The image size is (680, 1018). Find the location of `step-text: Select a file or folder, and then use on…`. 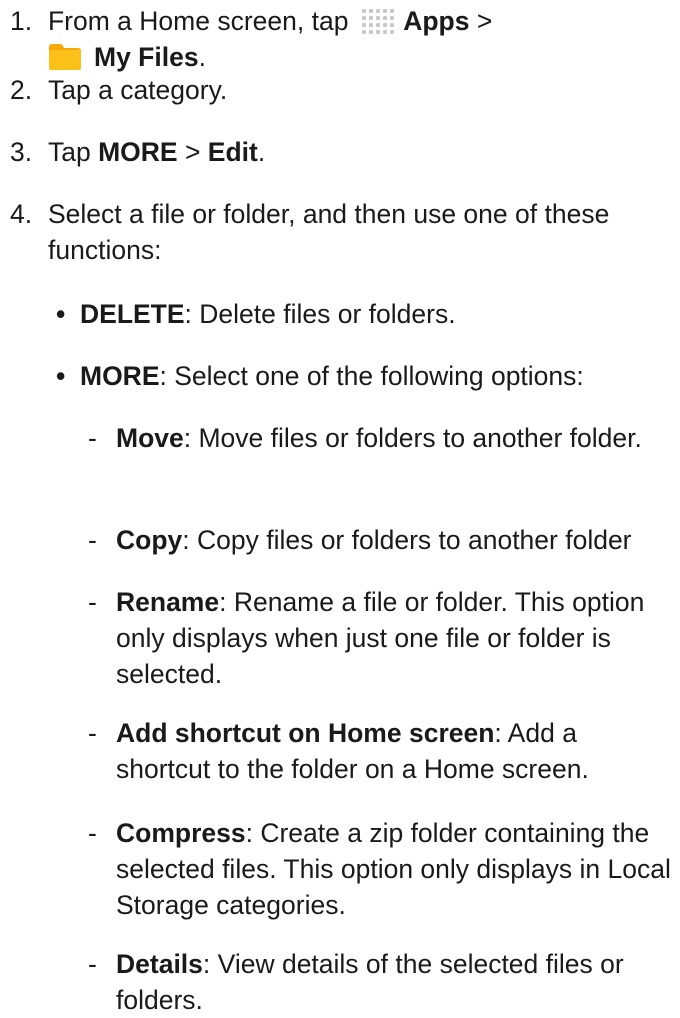

step-text: Select a file or folder, and then use on… is located at coordinates (329, 232).